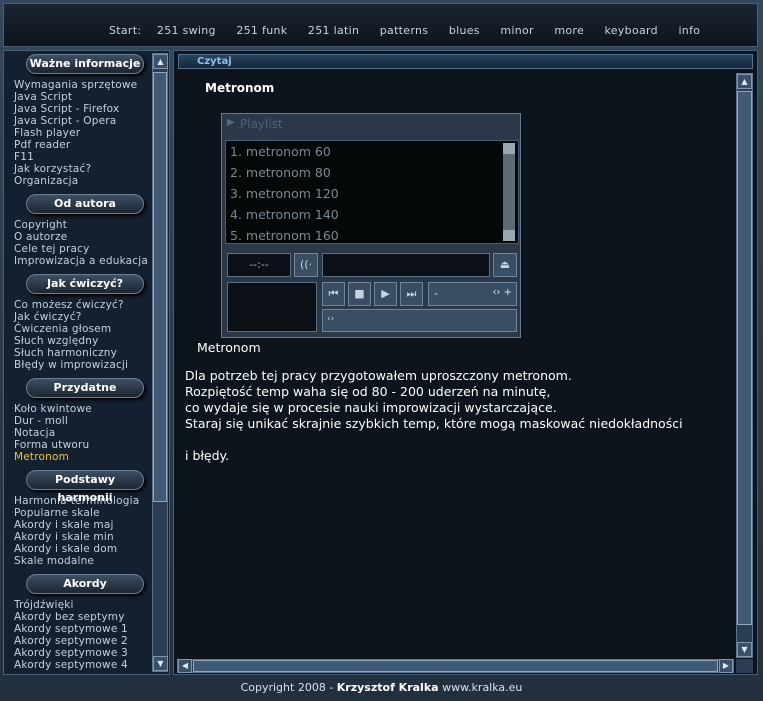 The width and height of the screenshot is (763, 701). Describe the element at coordinates (78, 261) in the screenshot. I see `sidebar-item: Improwizacja a edukacja` at that location.